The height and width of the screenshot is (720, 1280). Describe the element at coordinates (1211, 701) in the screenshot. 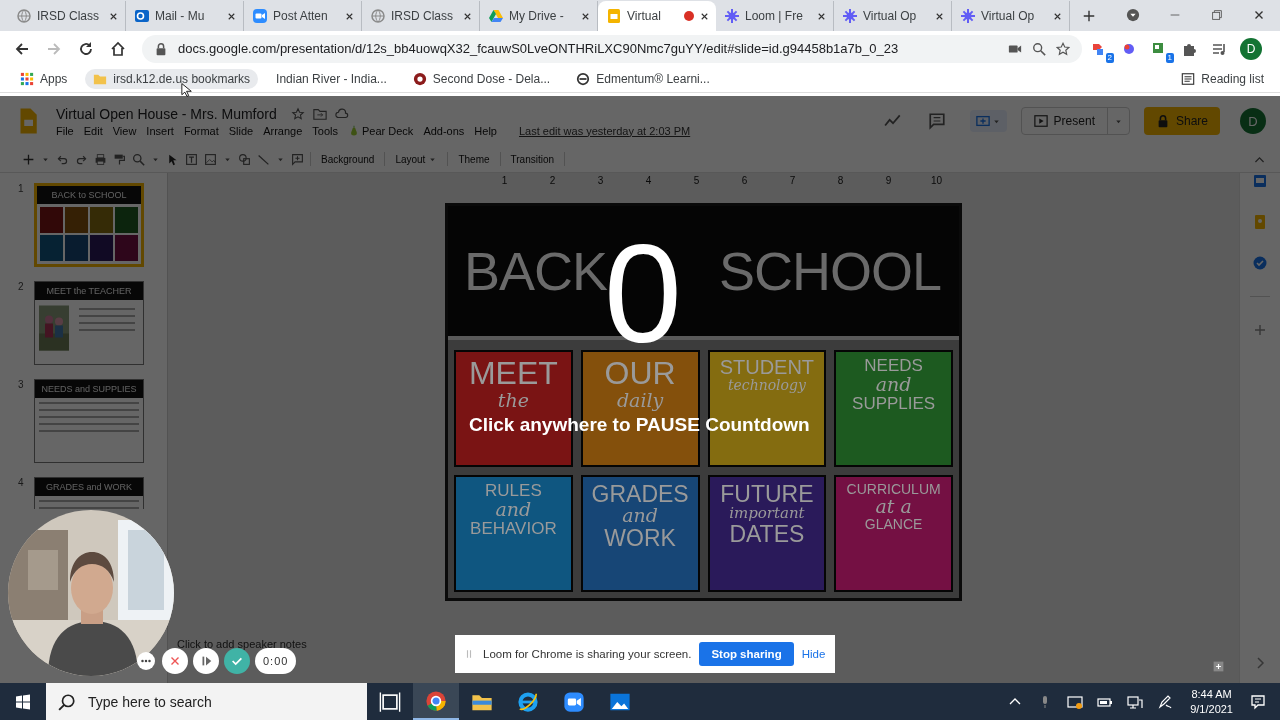

I see `clock: 8:44 AM 9/1/2021` at that location.